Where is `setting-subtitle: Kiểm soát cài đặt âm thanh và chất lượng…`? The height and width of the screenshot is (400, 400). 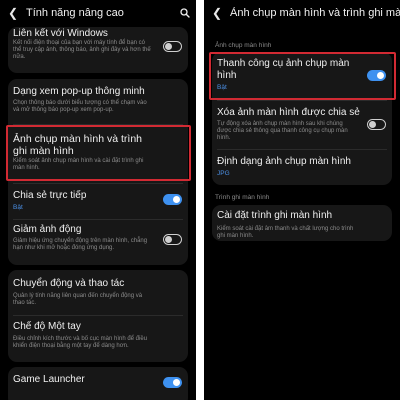
setting-subtitle: Kiểm soát cài đặt âm thanh và chất lượng… is located at coordinates (285, 233).